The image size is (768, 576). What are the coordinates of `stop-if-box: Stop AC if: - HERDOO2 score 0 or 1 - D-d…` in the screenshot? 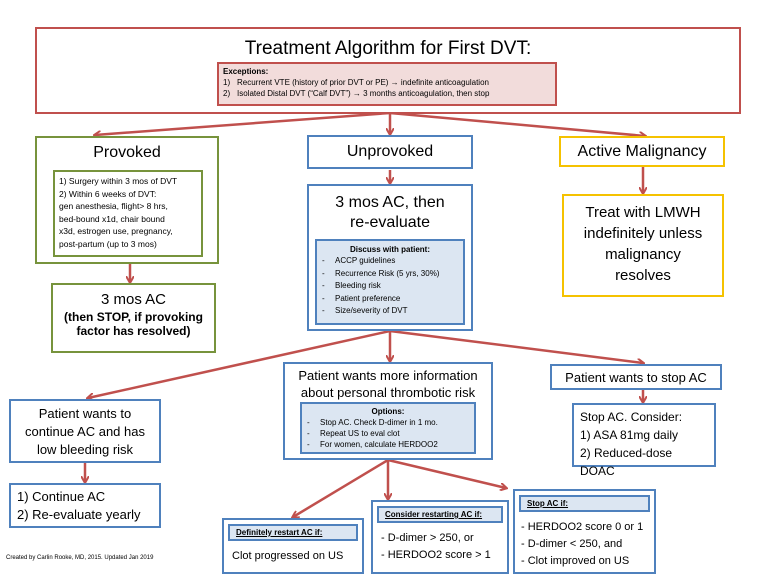 It's located at (584, 531).